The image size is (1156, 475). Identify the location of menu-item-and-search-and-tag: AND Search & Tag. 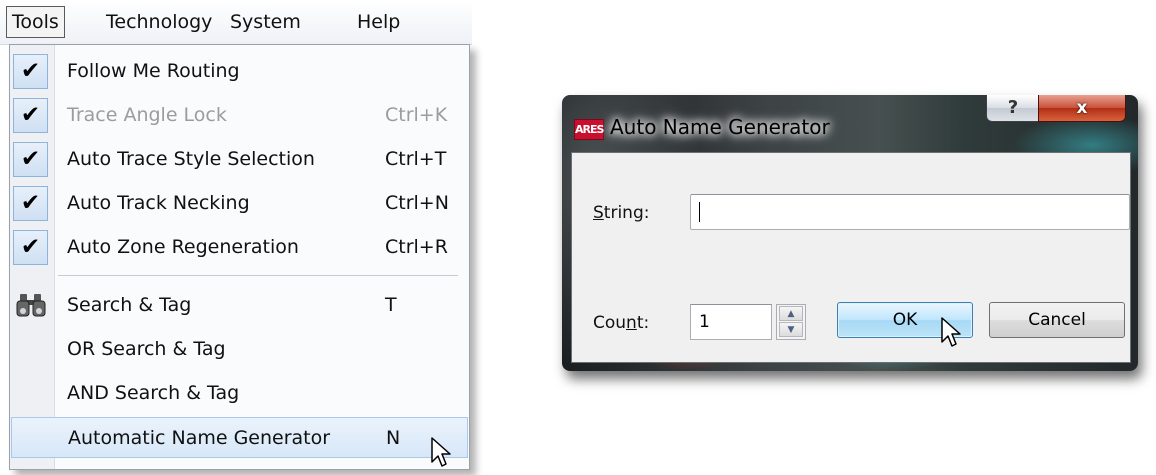
(239, 393).